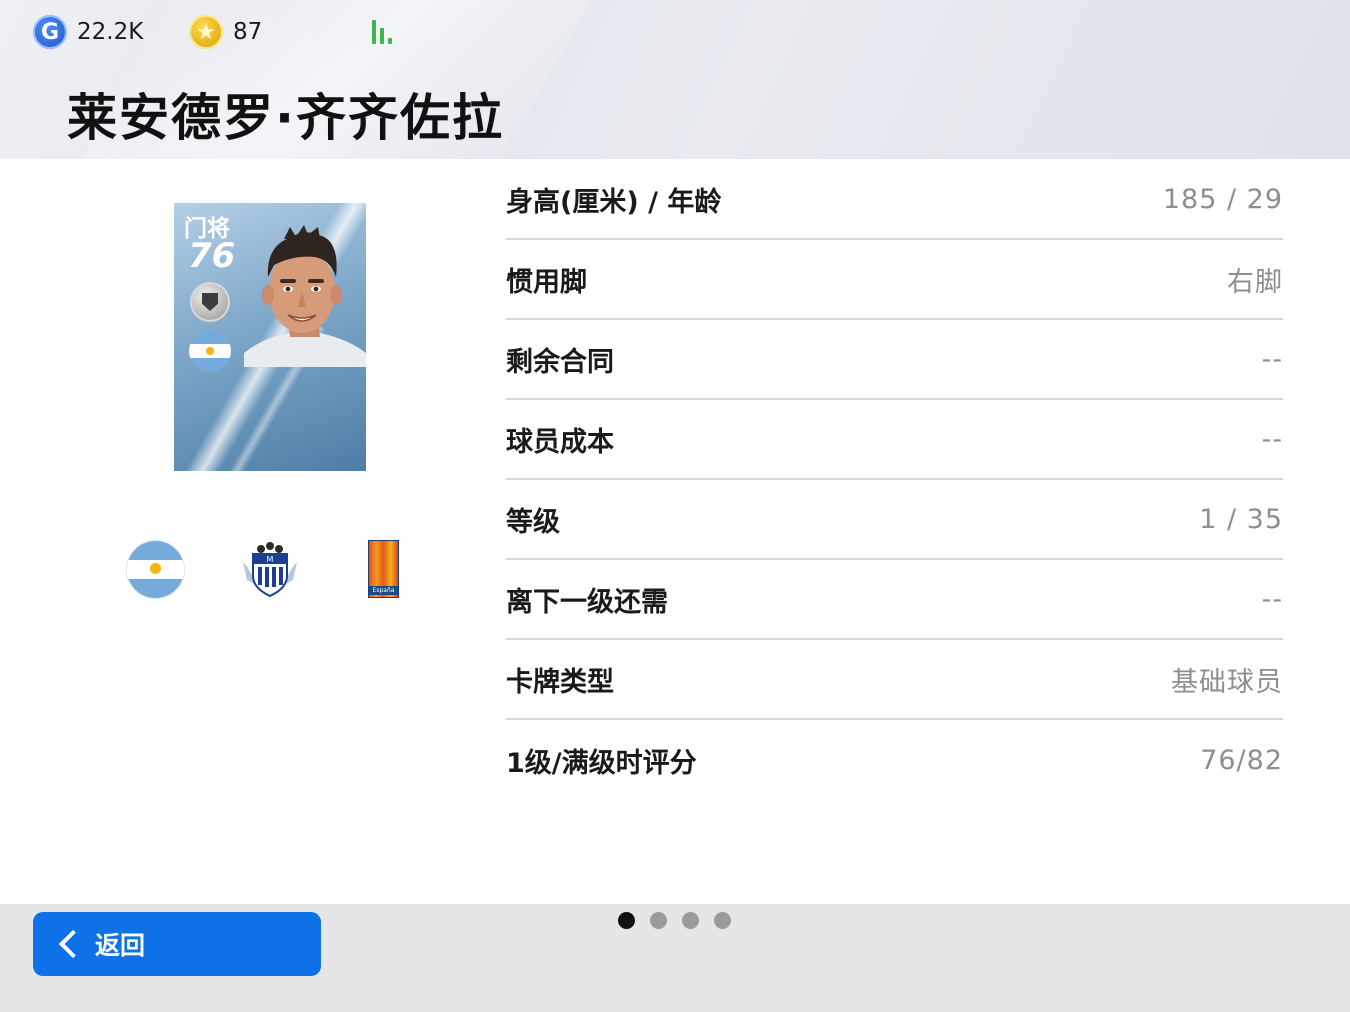 The height and width of the screenshot is (1012, 1350). Describe the element at coordinates (155, 569) in the screenshot. I see `nation-flag-argentina-icon` at that location.